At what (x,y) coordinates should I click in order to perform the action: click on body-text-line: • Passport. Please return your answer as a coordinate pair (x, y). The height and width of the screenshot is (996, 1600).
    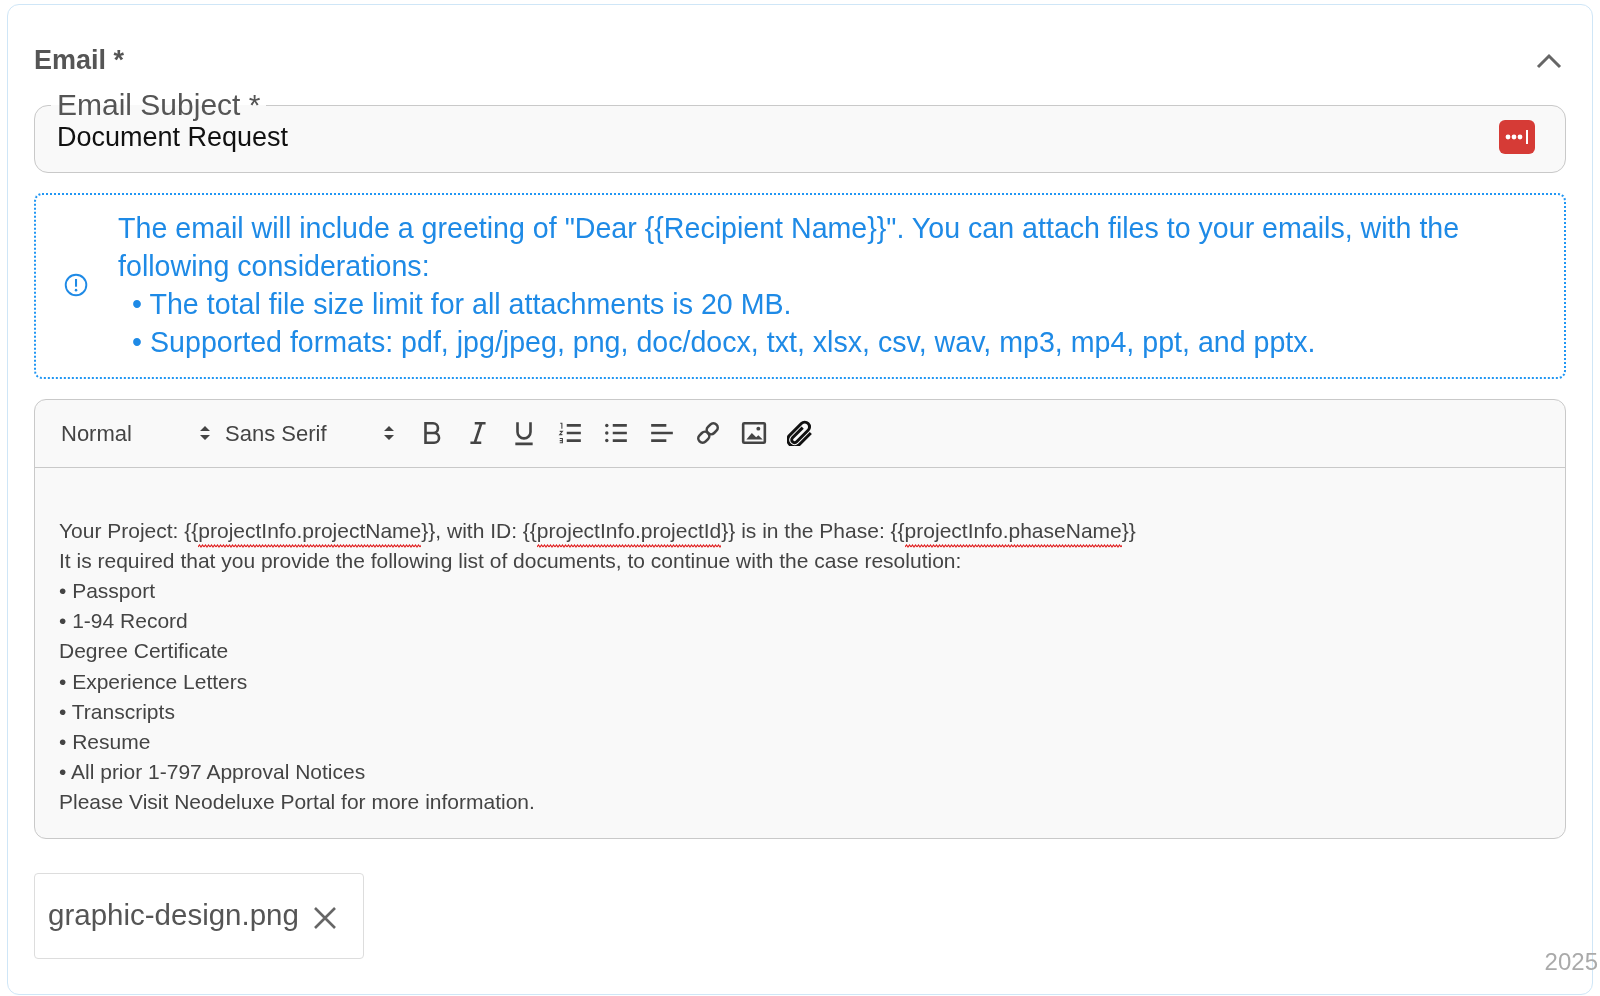
    Looking at the image, I should click on (108, 590).